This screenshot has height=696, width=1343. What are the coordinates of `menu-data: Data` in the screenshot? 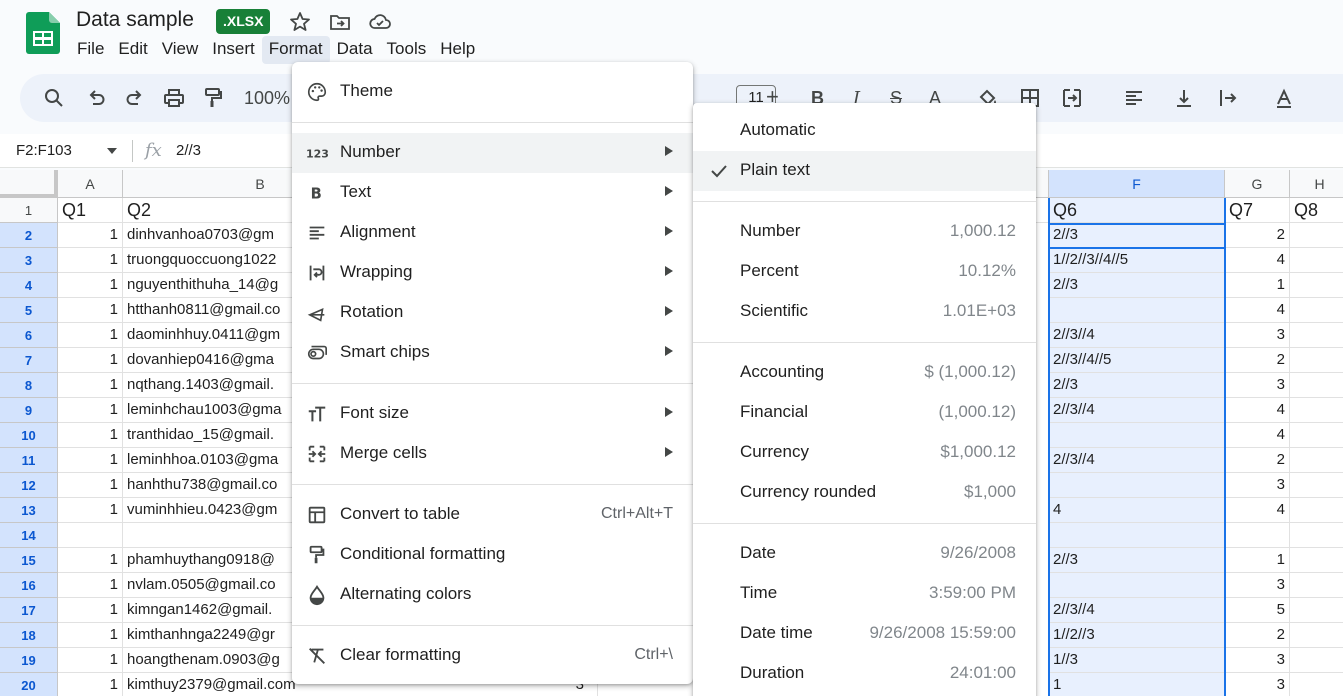 It's located at (355, 50).